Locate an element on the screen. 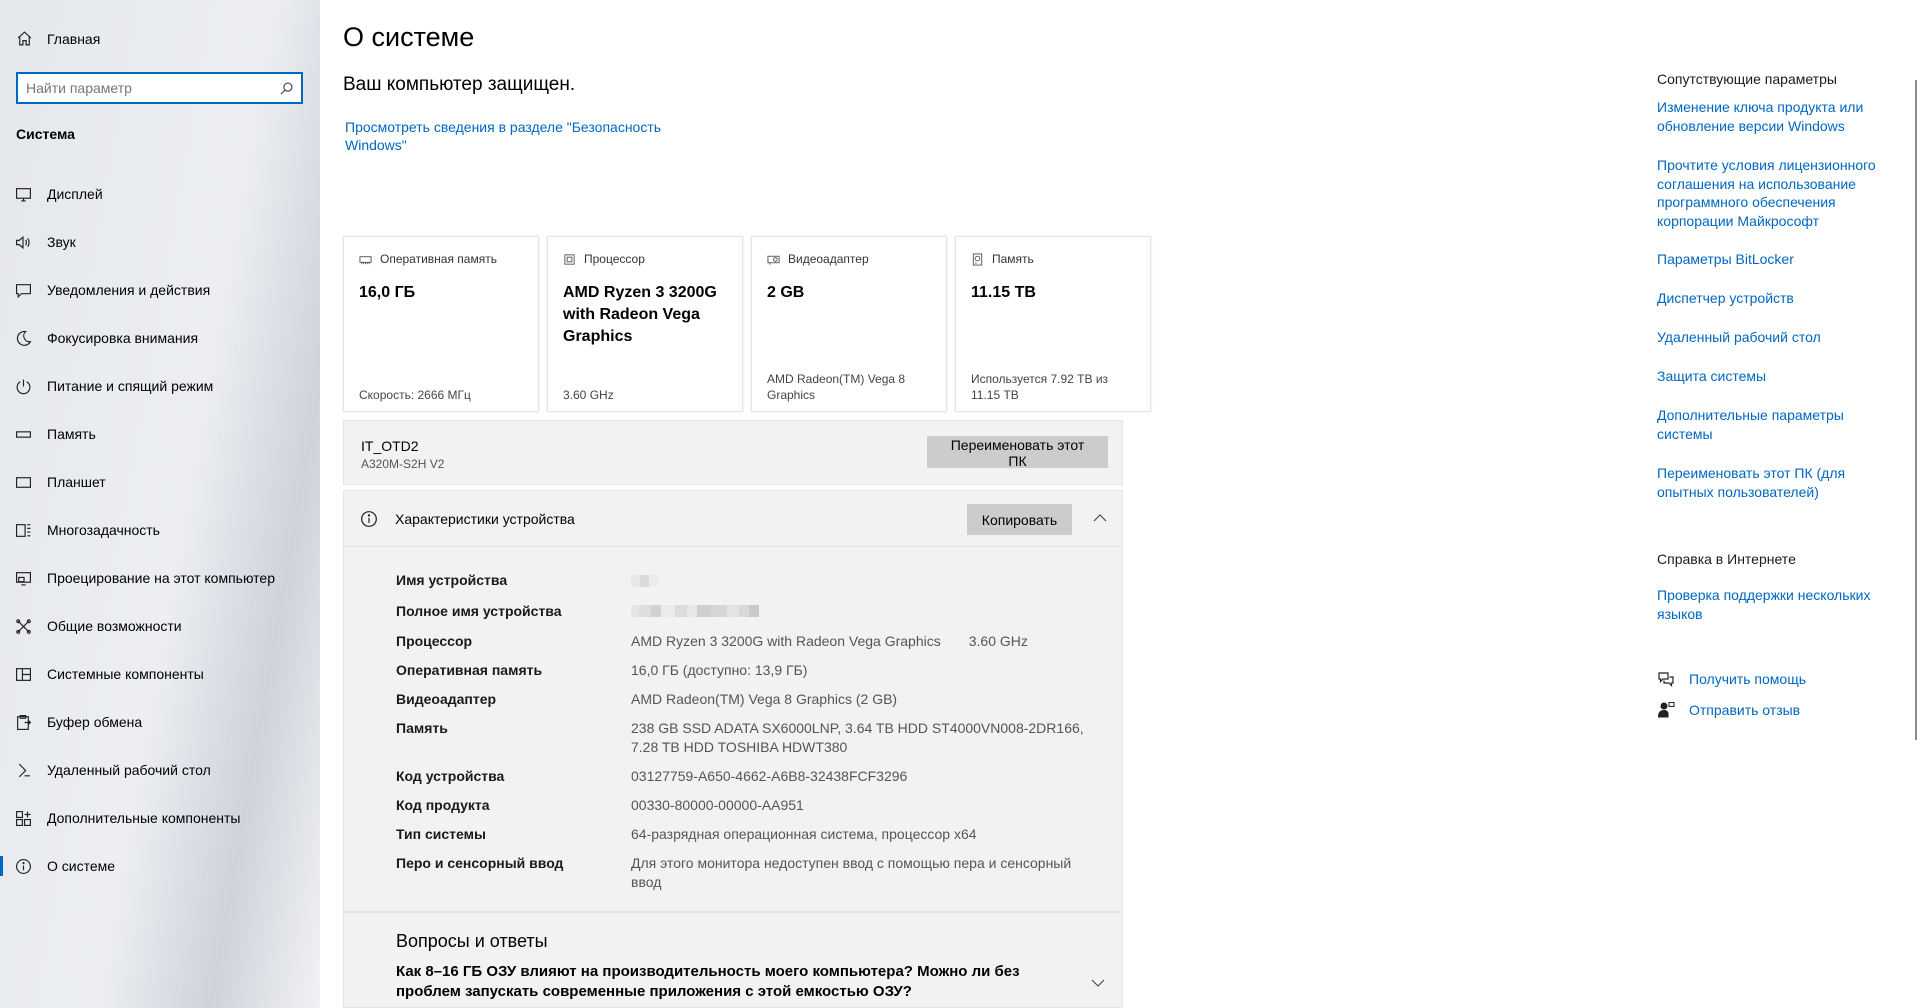 The width and height of the screenshot is (1920, 1008). card-header: Процессор is located at coordinates (645, 259).